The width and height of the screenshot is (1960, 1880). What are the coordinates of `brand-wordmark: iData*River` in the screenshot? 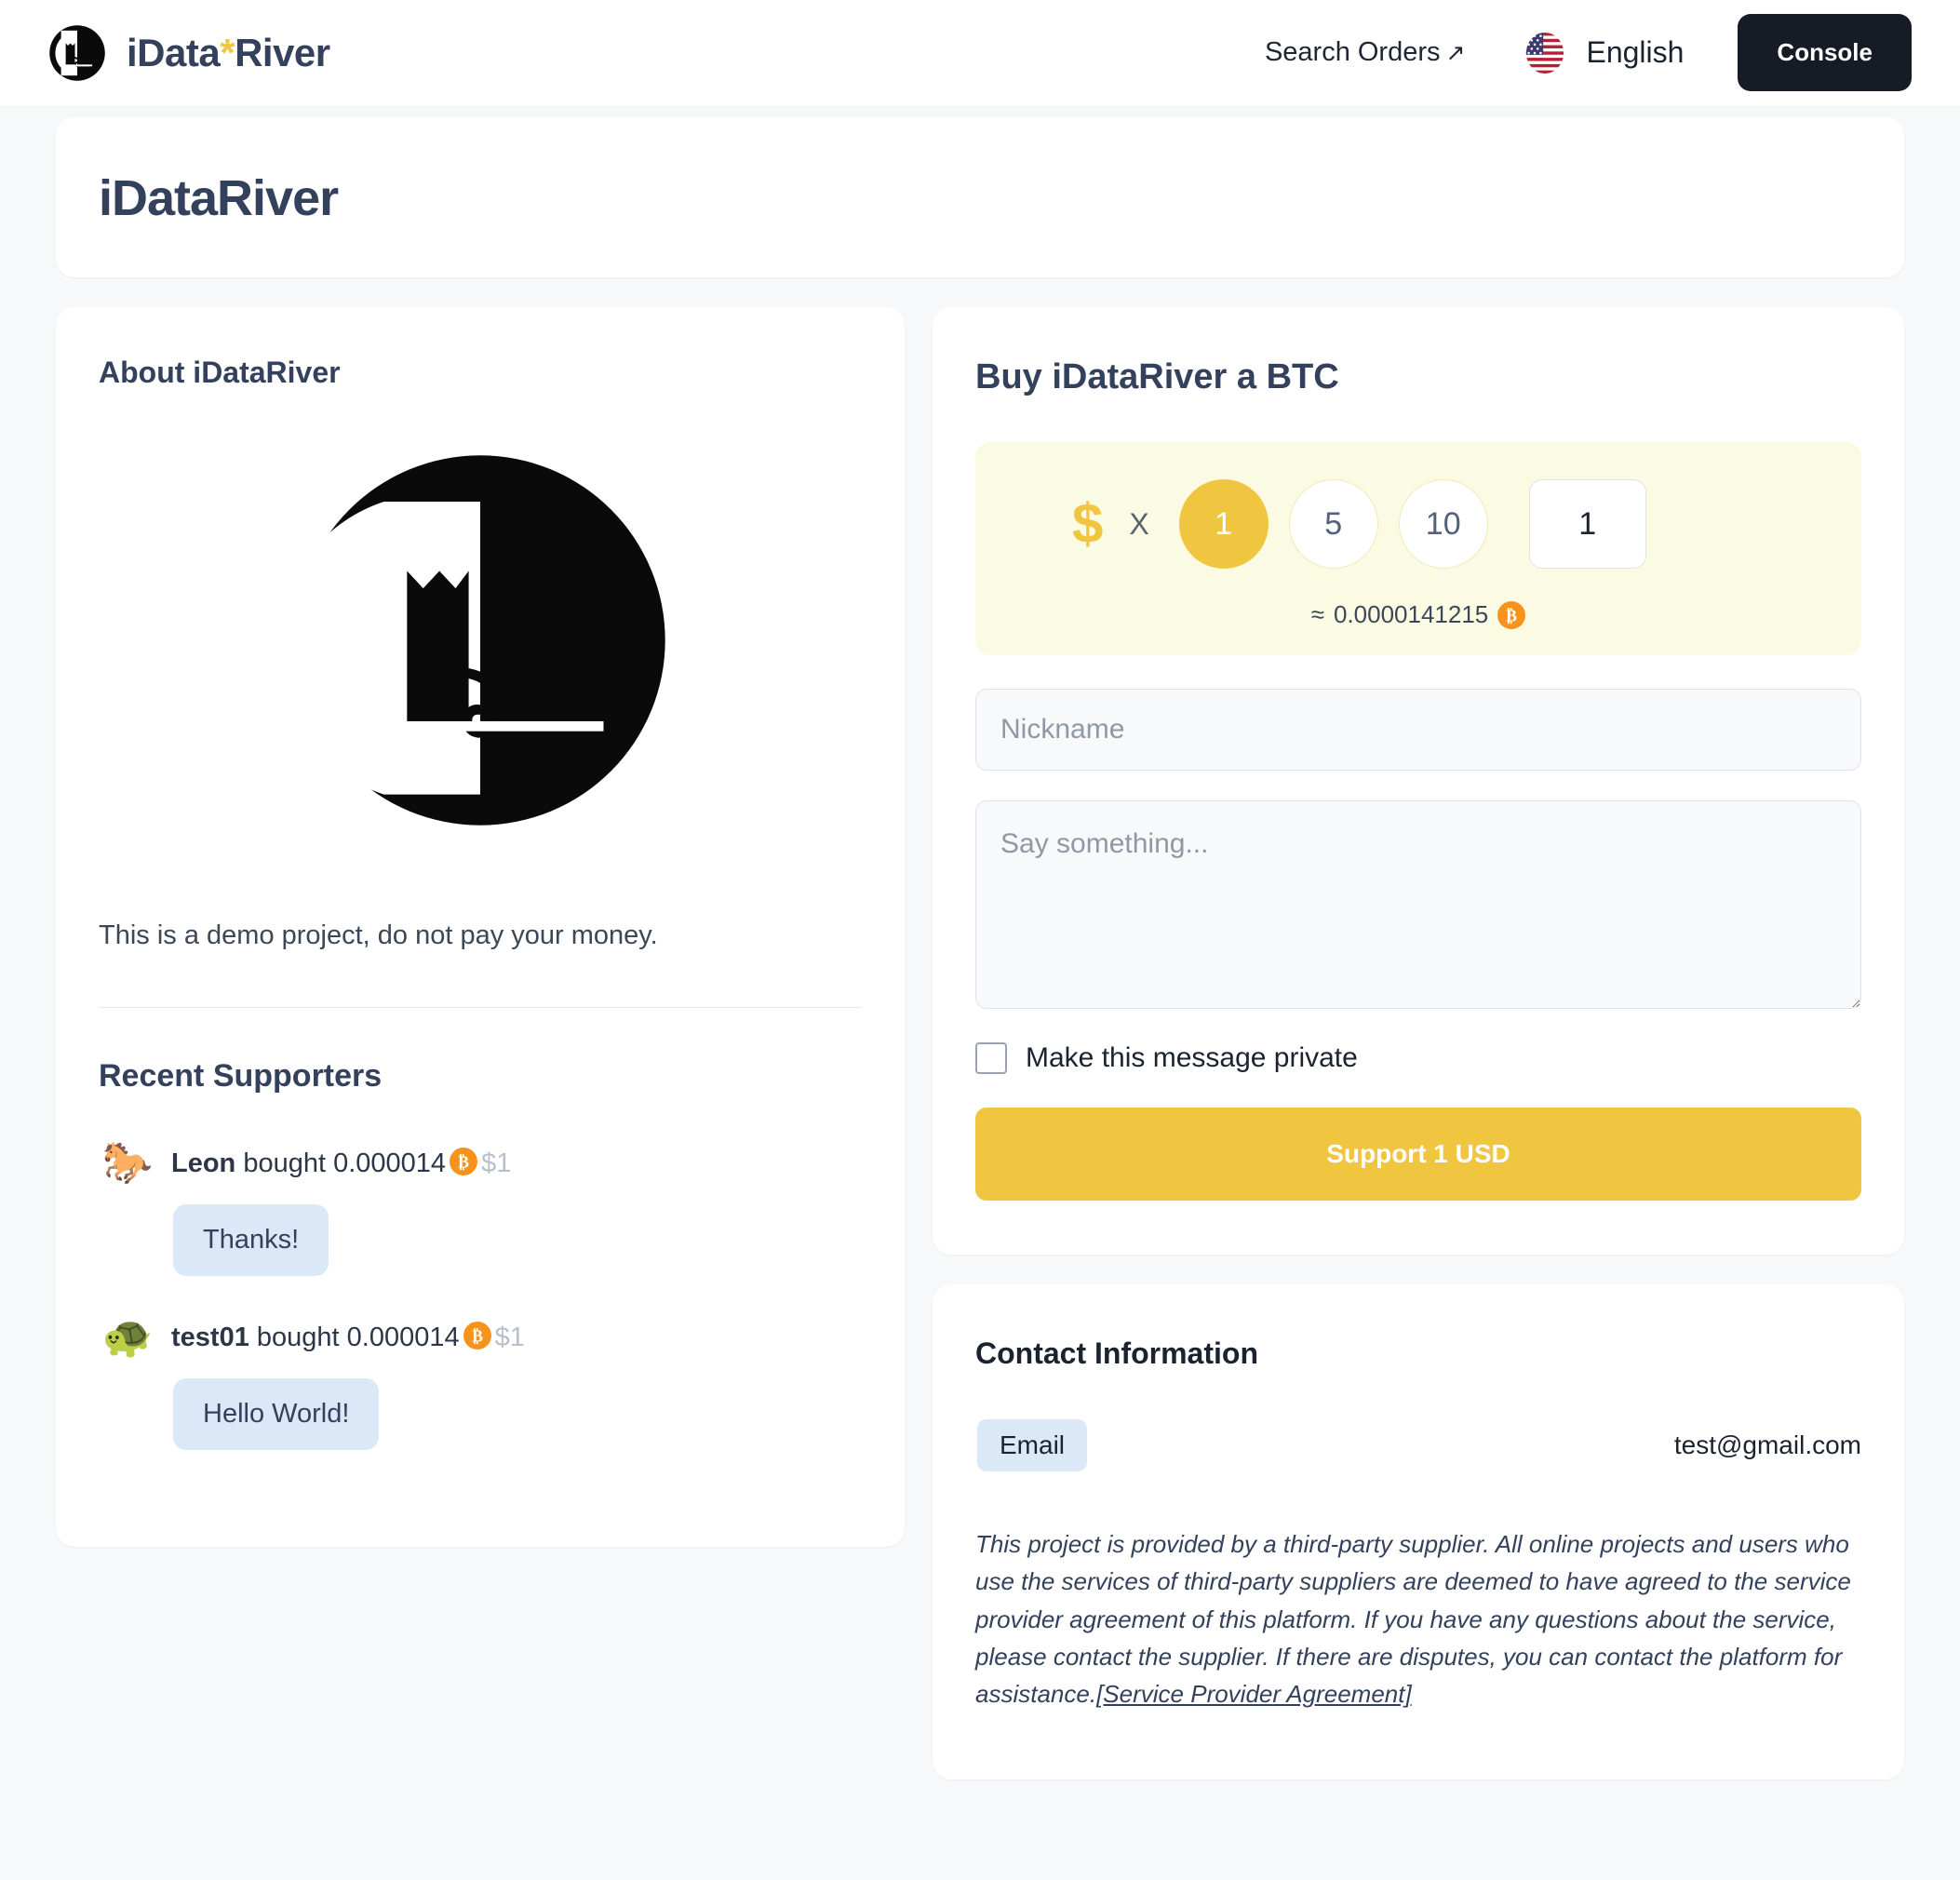 It's located at (228, 53).